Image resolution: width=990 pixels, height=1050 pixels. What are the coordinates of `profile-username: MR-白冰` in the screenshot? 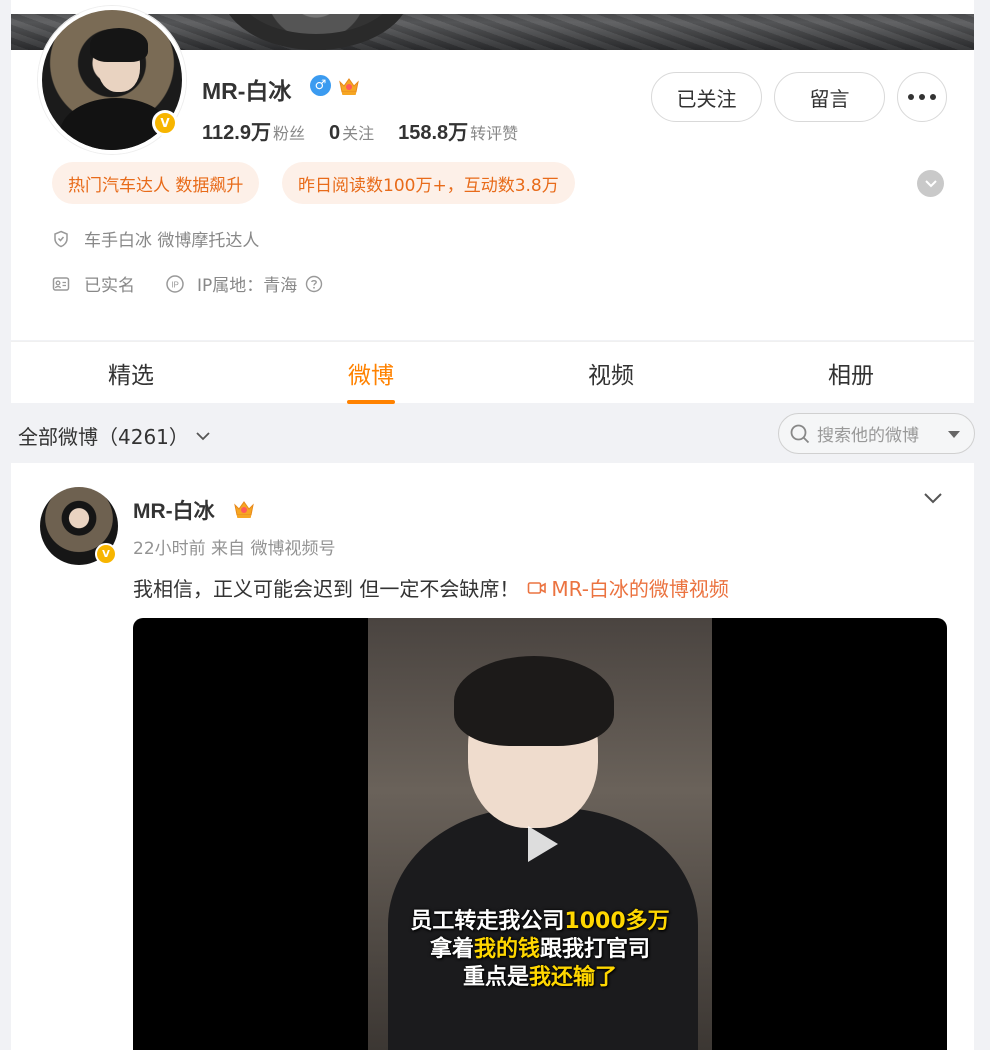 It's located at (247, 91).